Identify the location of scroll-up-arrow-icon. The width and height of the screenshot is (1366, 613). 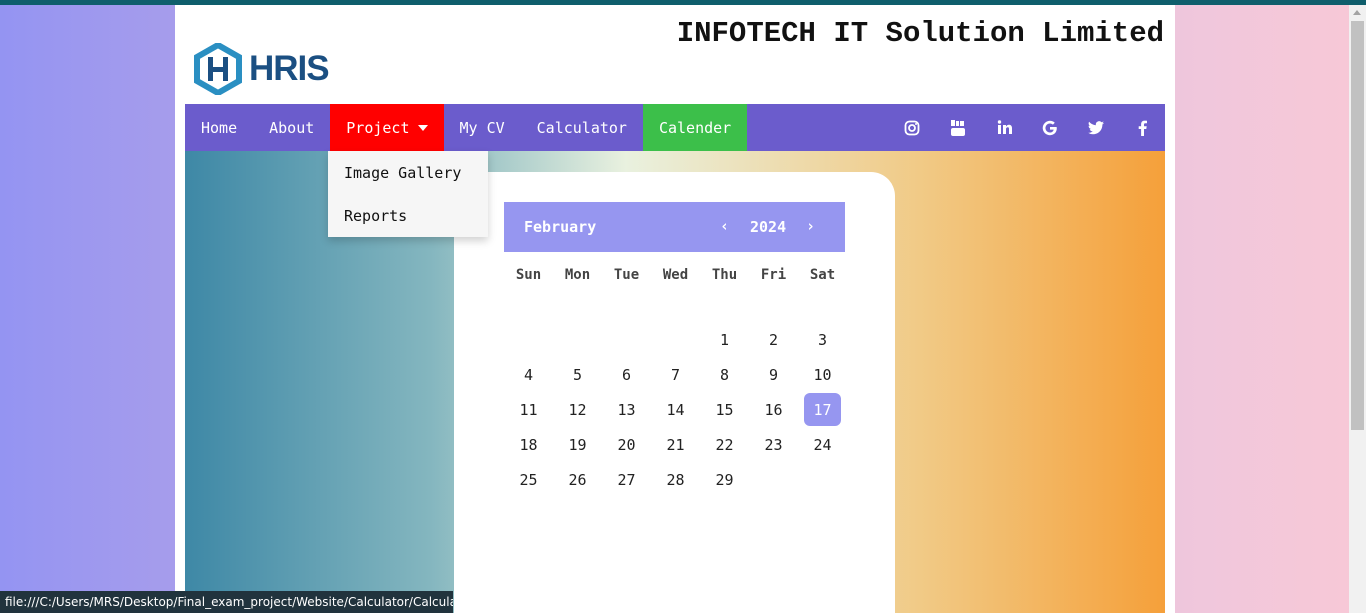
(1357, 12).